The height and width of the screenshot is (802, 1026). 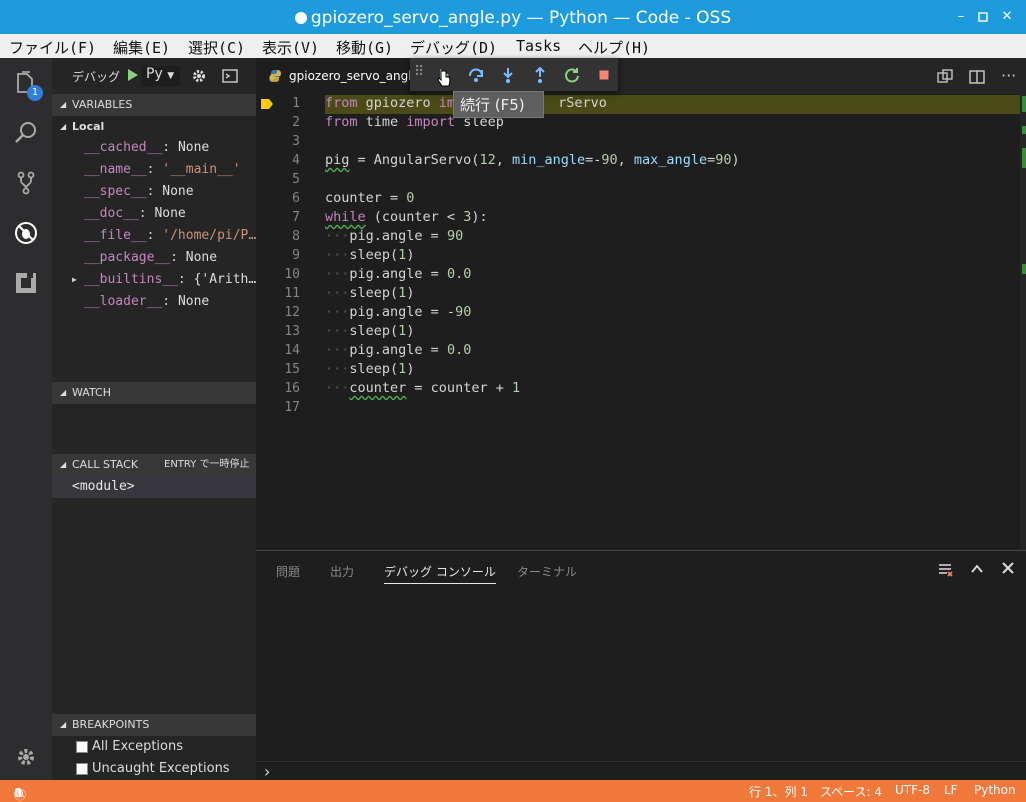 I want to click on unsaved-dot-icon, so click(x=300, y=18).